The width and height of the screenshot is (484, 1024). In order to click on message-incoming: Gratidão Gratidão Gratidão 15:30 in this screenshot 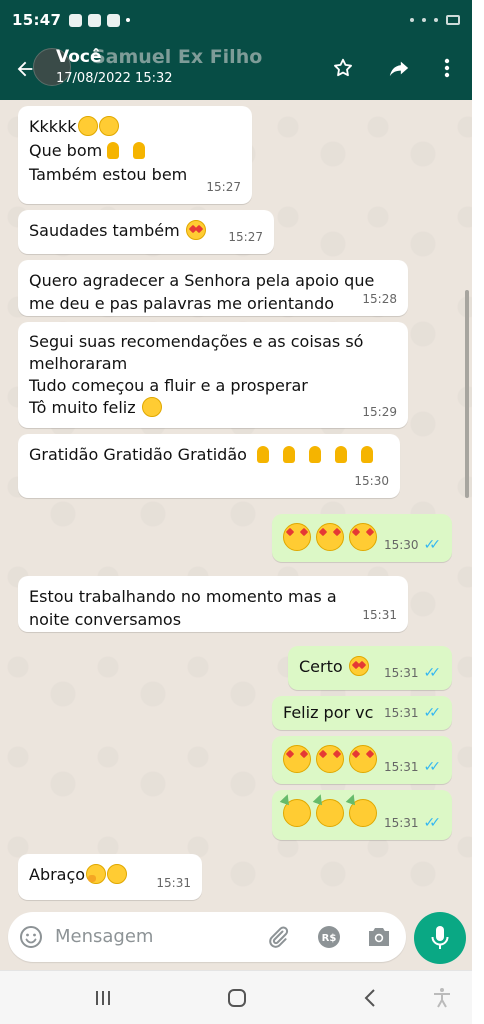, I will do `click(209, 466)`.